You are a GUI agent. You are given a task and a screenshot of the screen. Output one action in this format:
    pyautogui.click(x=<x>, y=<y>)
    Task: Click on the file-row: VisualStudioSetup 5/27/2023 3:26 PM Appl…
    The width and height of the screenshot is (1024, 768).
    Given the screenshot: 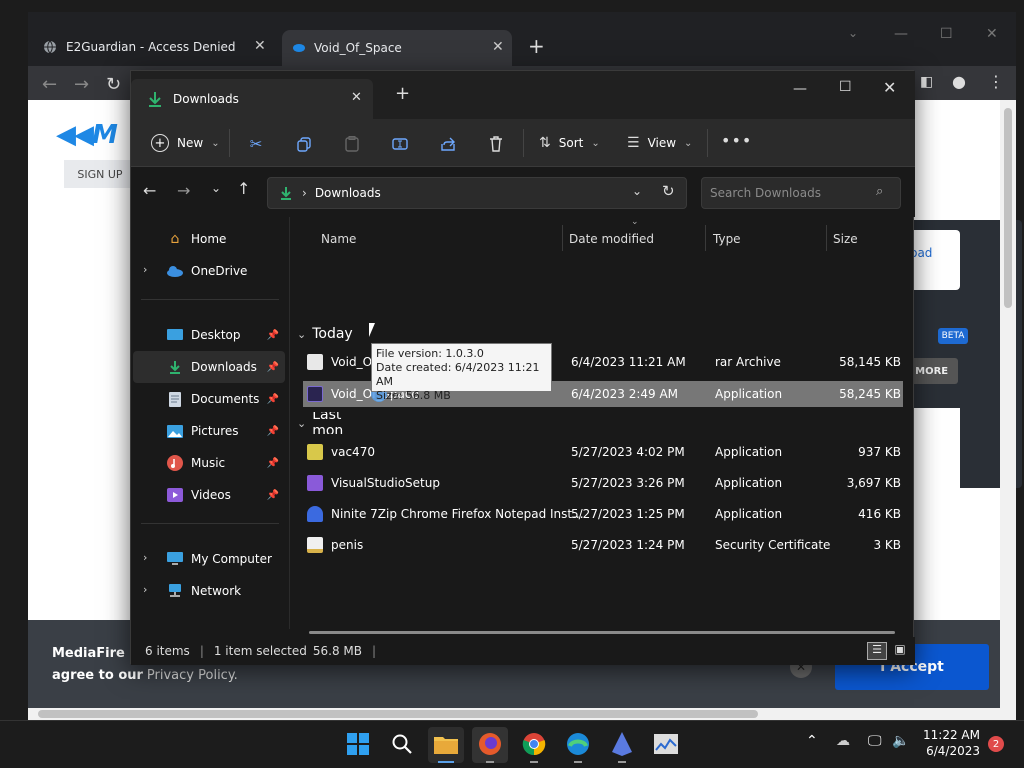 What is the action you would take?
    pyautogui.click(x=603, y=483)
    